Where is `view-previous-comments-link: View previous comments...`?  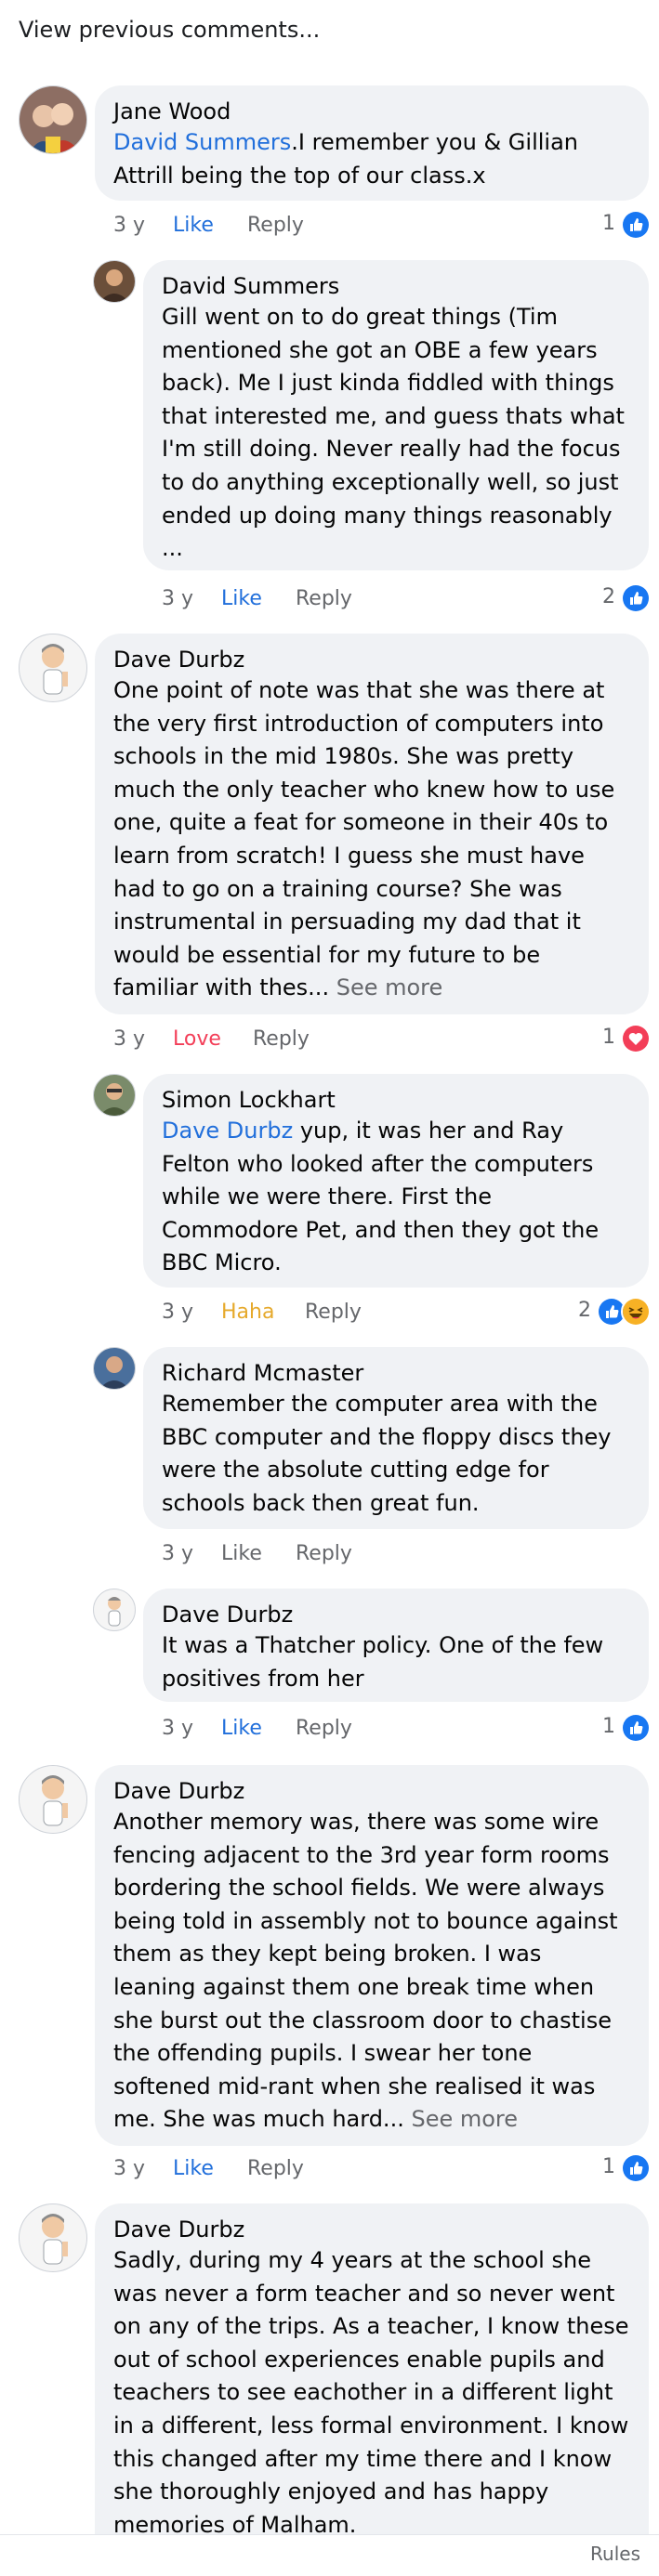 view-previous-comments-link: View previous comments... is located at coordinates (169, 30).